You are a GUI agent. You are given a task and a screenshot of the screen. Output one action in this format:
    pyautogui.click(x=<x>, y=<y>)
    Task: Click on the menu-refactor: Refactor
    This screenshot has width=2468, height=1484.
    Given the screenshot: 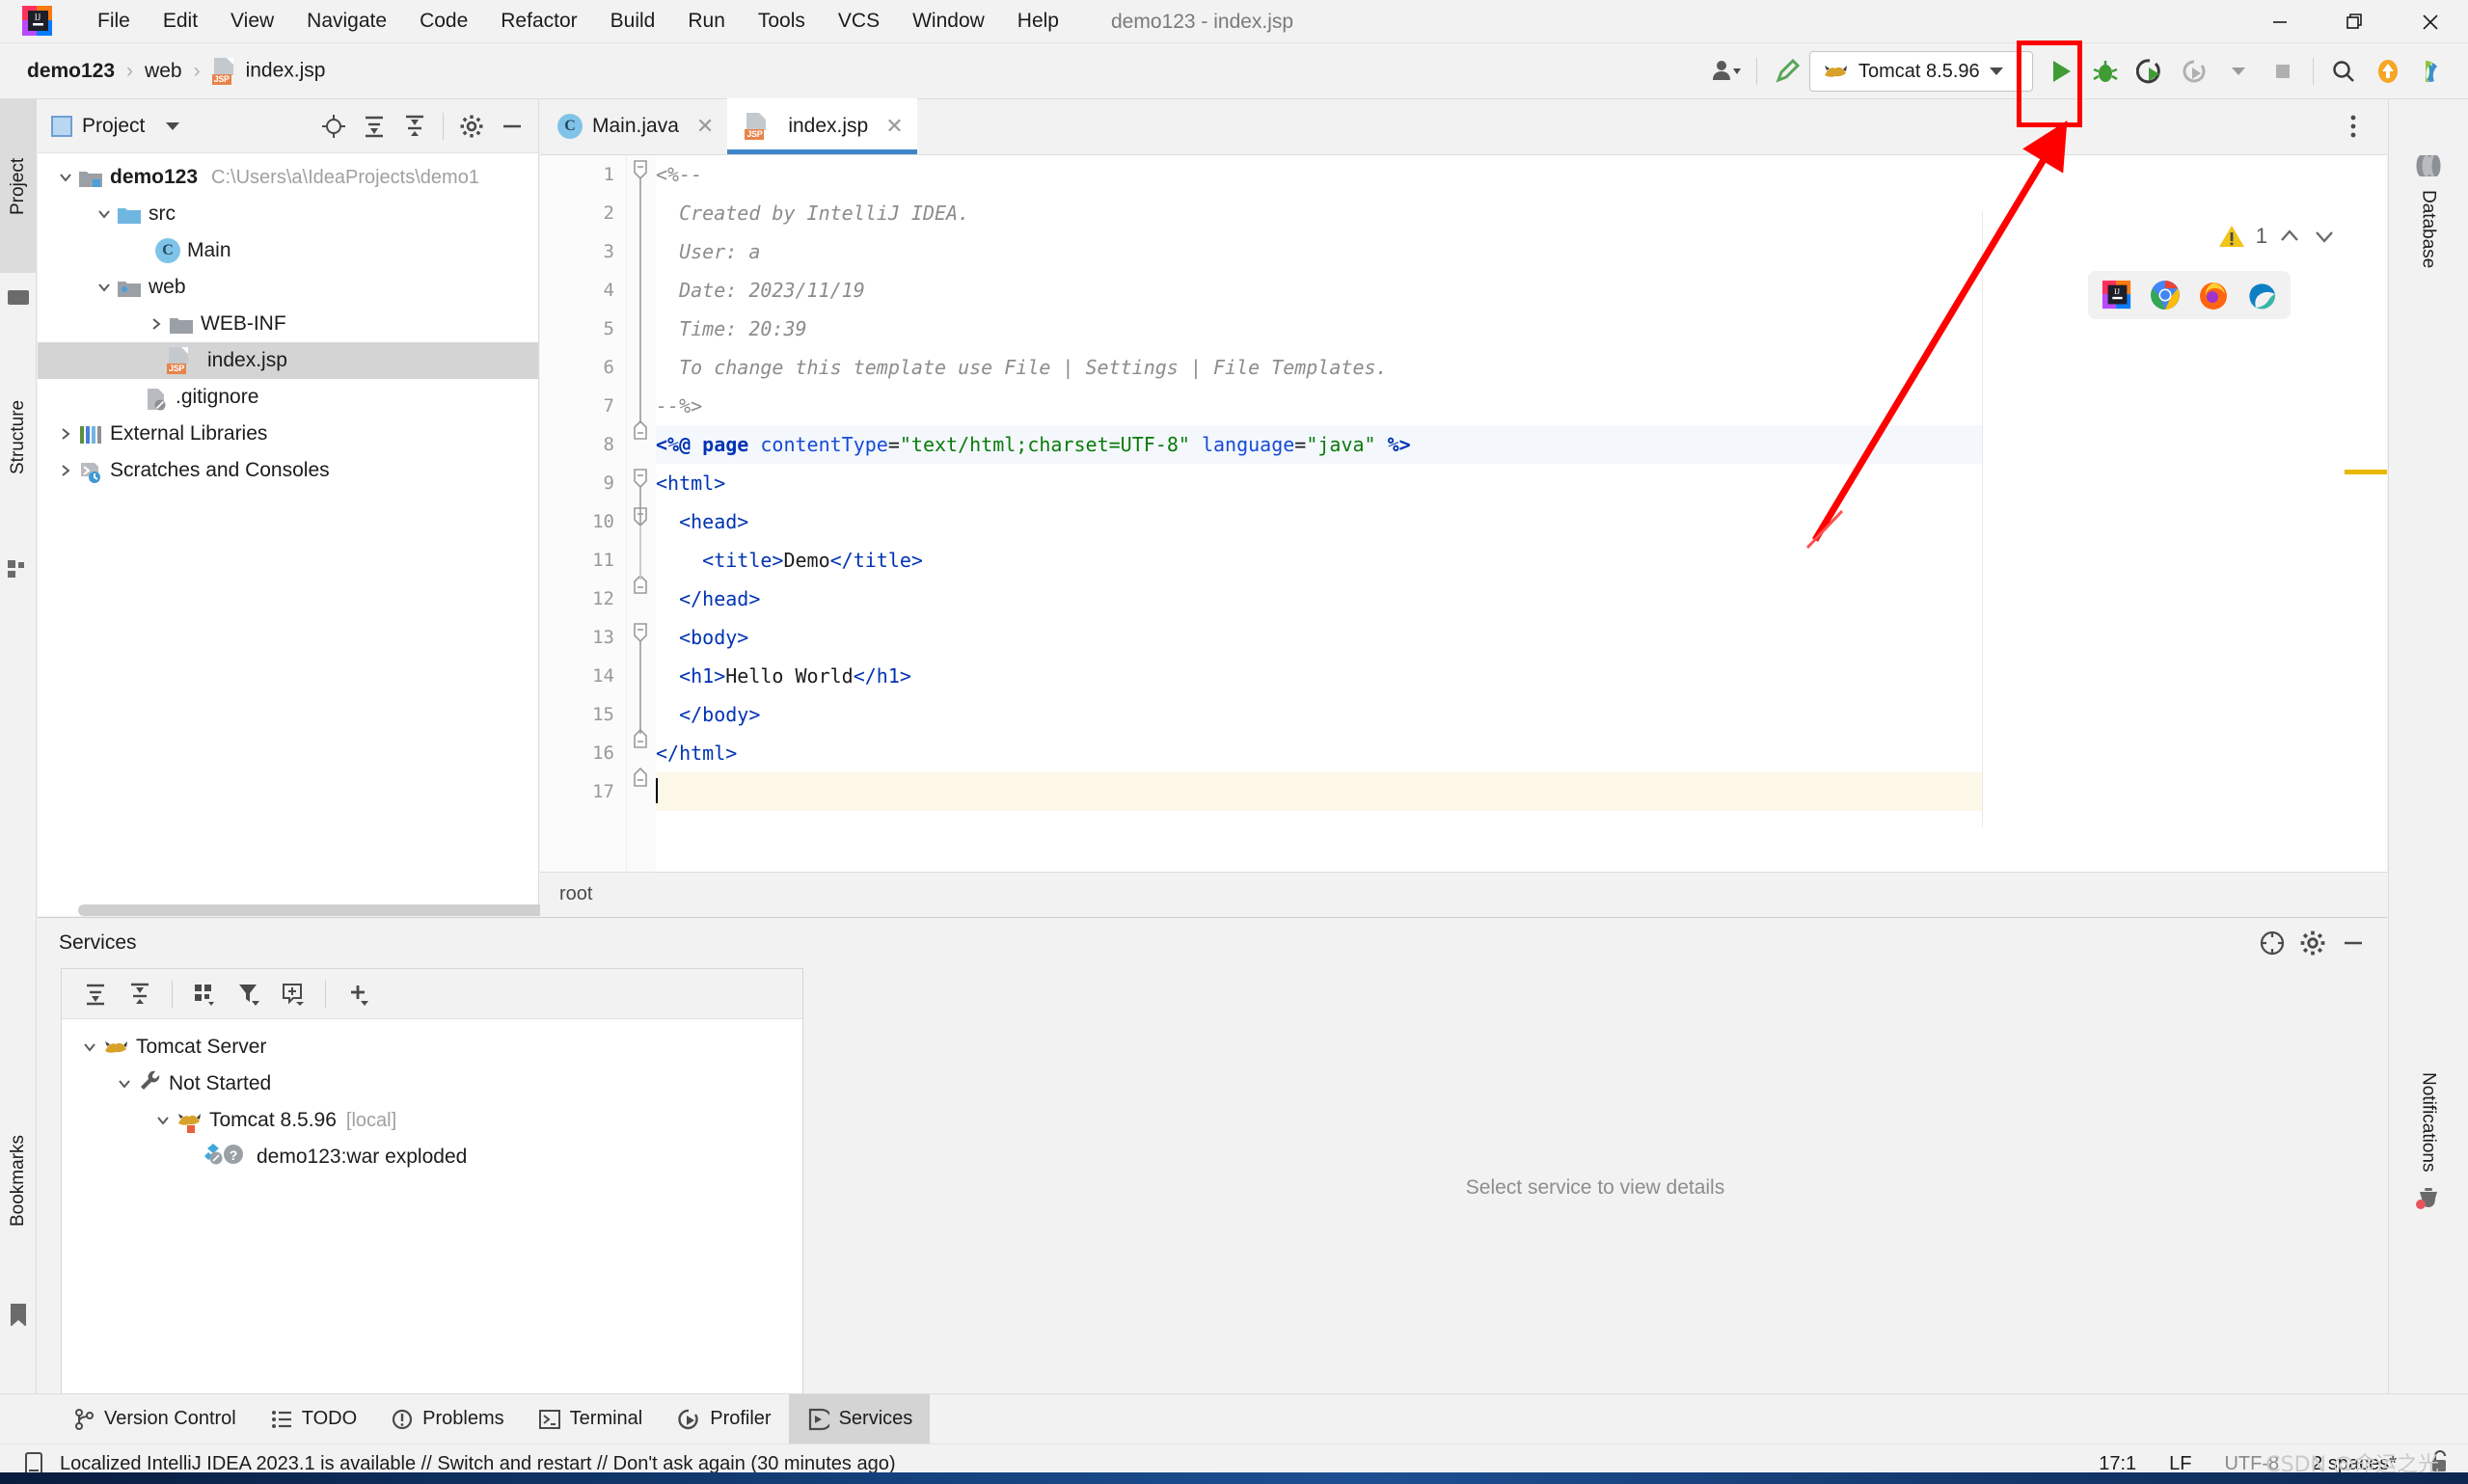 What is the action you would take?
    pyautogui.click(x=538, y=21)
    